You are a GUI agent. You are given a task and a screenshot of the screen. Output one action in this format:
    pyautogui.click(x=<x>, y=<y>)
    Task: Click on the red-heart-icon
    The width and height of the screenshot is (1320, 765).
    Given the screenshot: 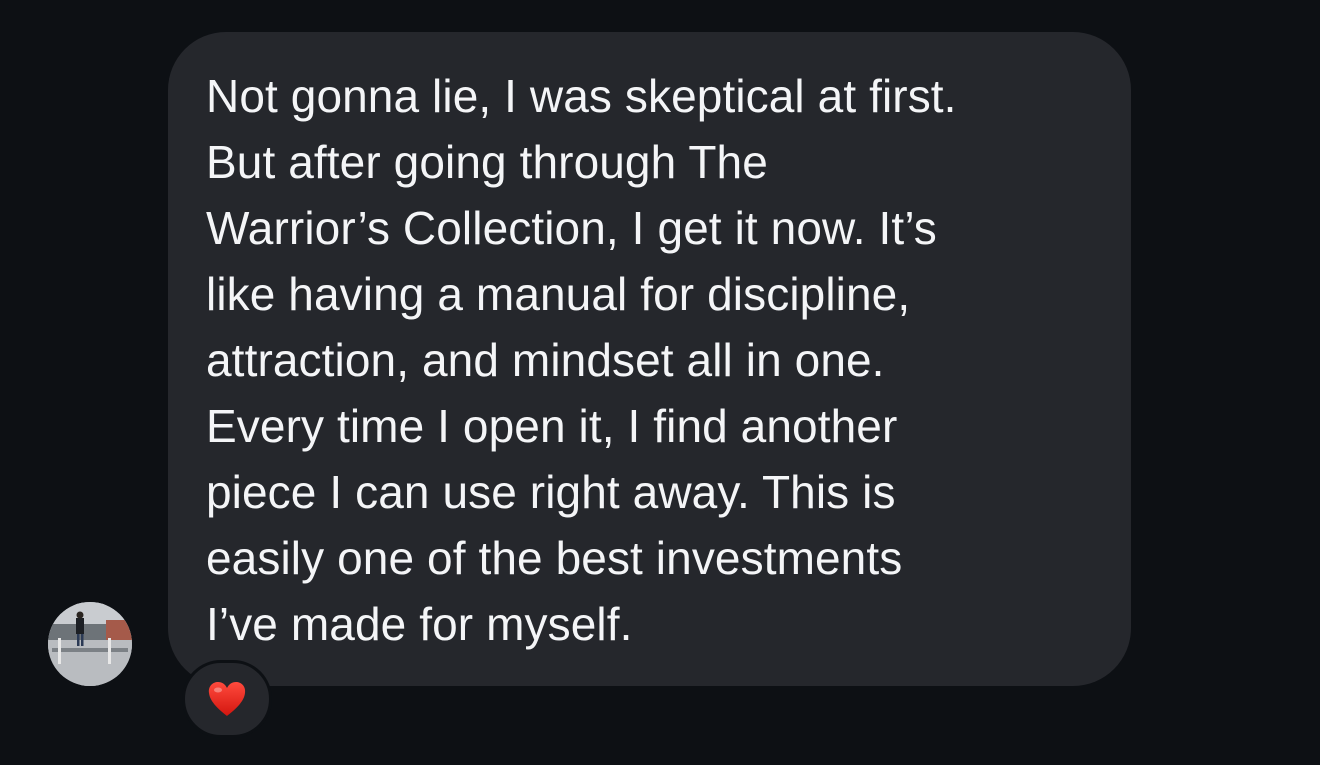 What is the action you would take?
    pyautogui.click(x=227, y=699)
    